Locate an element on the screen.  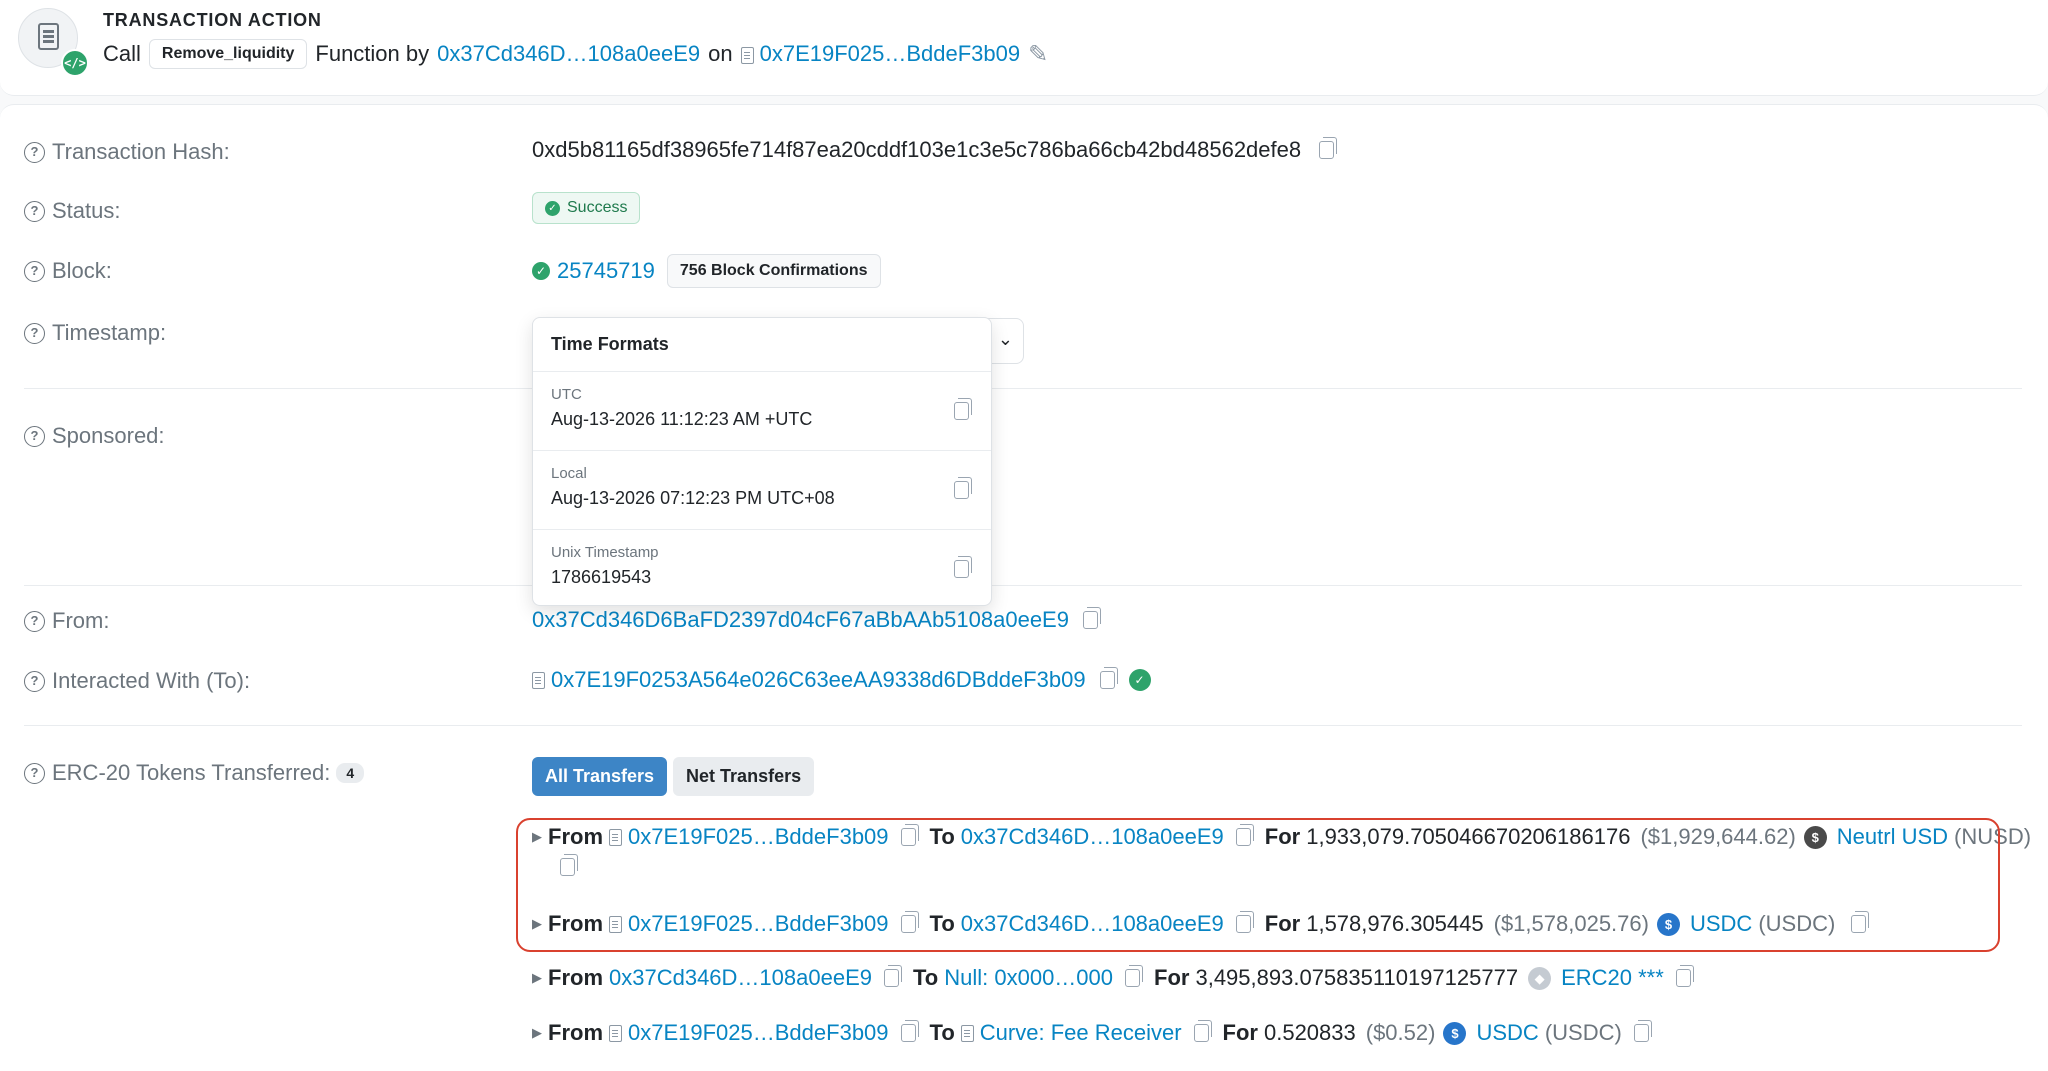
block-label: ? Block: is located at coordinates (68, 271).